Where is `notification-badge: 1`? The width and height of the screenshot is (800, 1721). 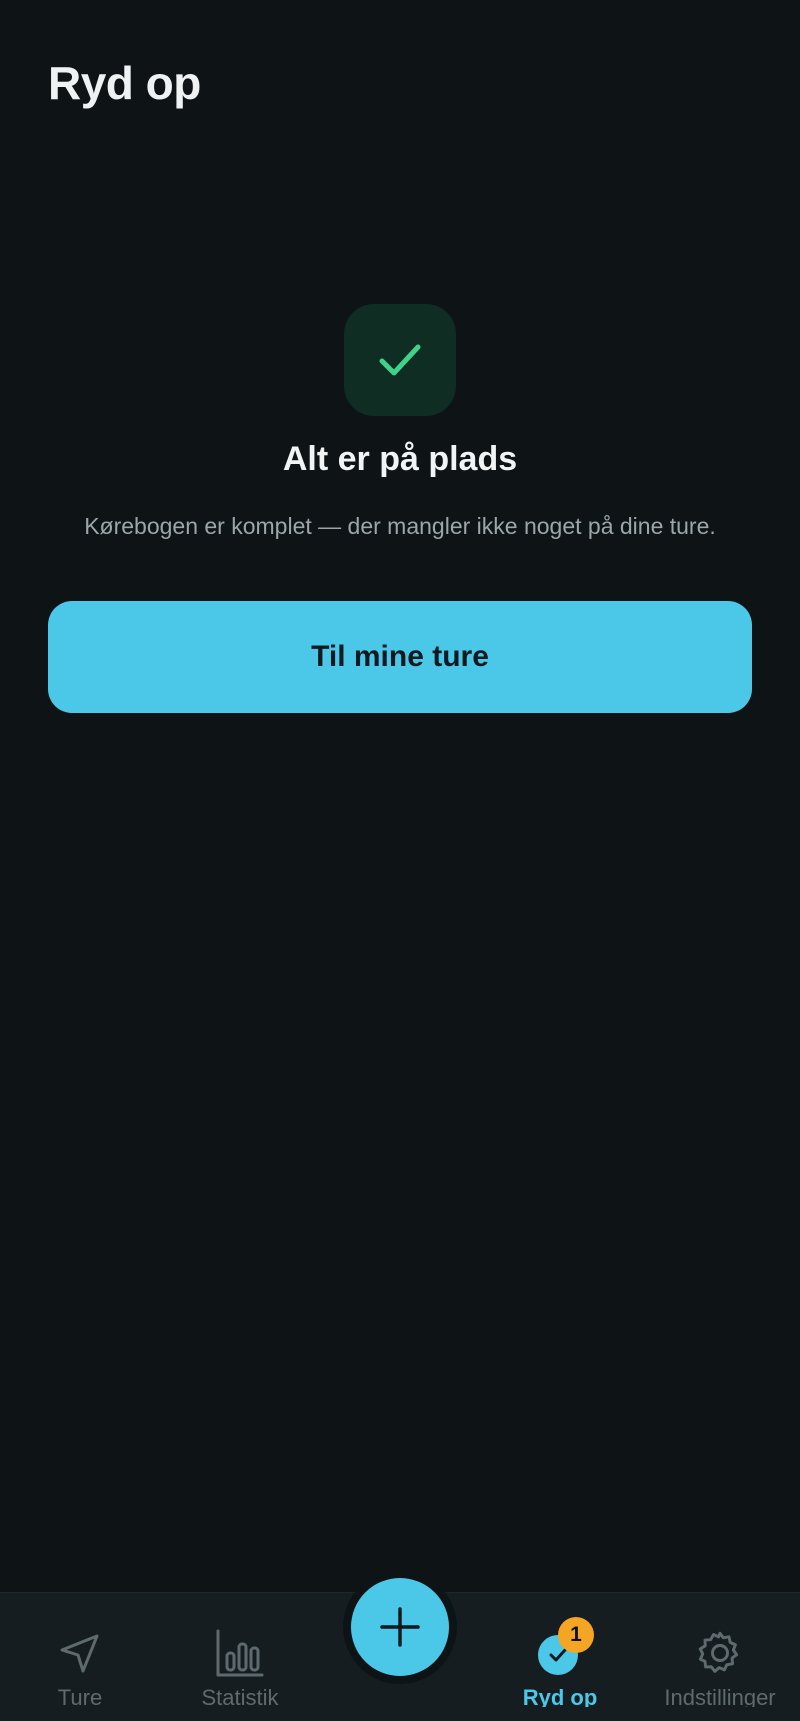 notification-badge: 1 is located at coordinates (576, 1635).